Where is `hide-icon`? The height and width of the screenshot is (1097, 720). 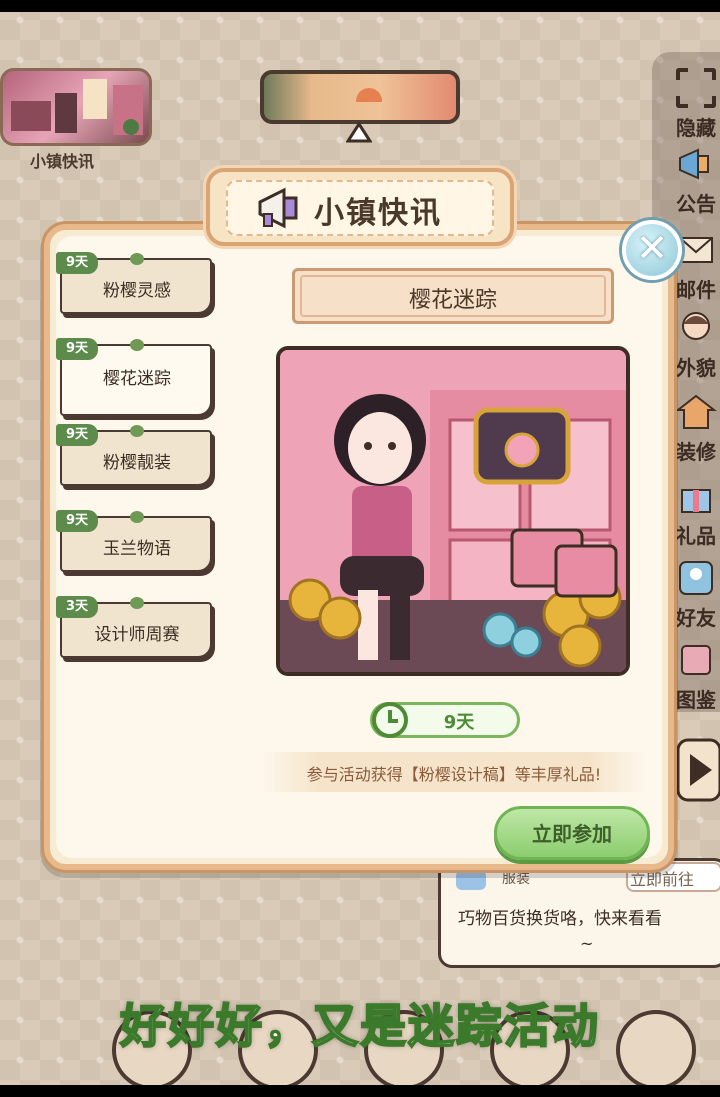
hide-icon is located at coordinates (696, 88).